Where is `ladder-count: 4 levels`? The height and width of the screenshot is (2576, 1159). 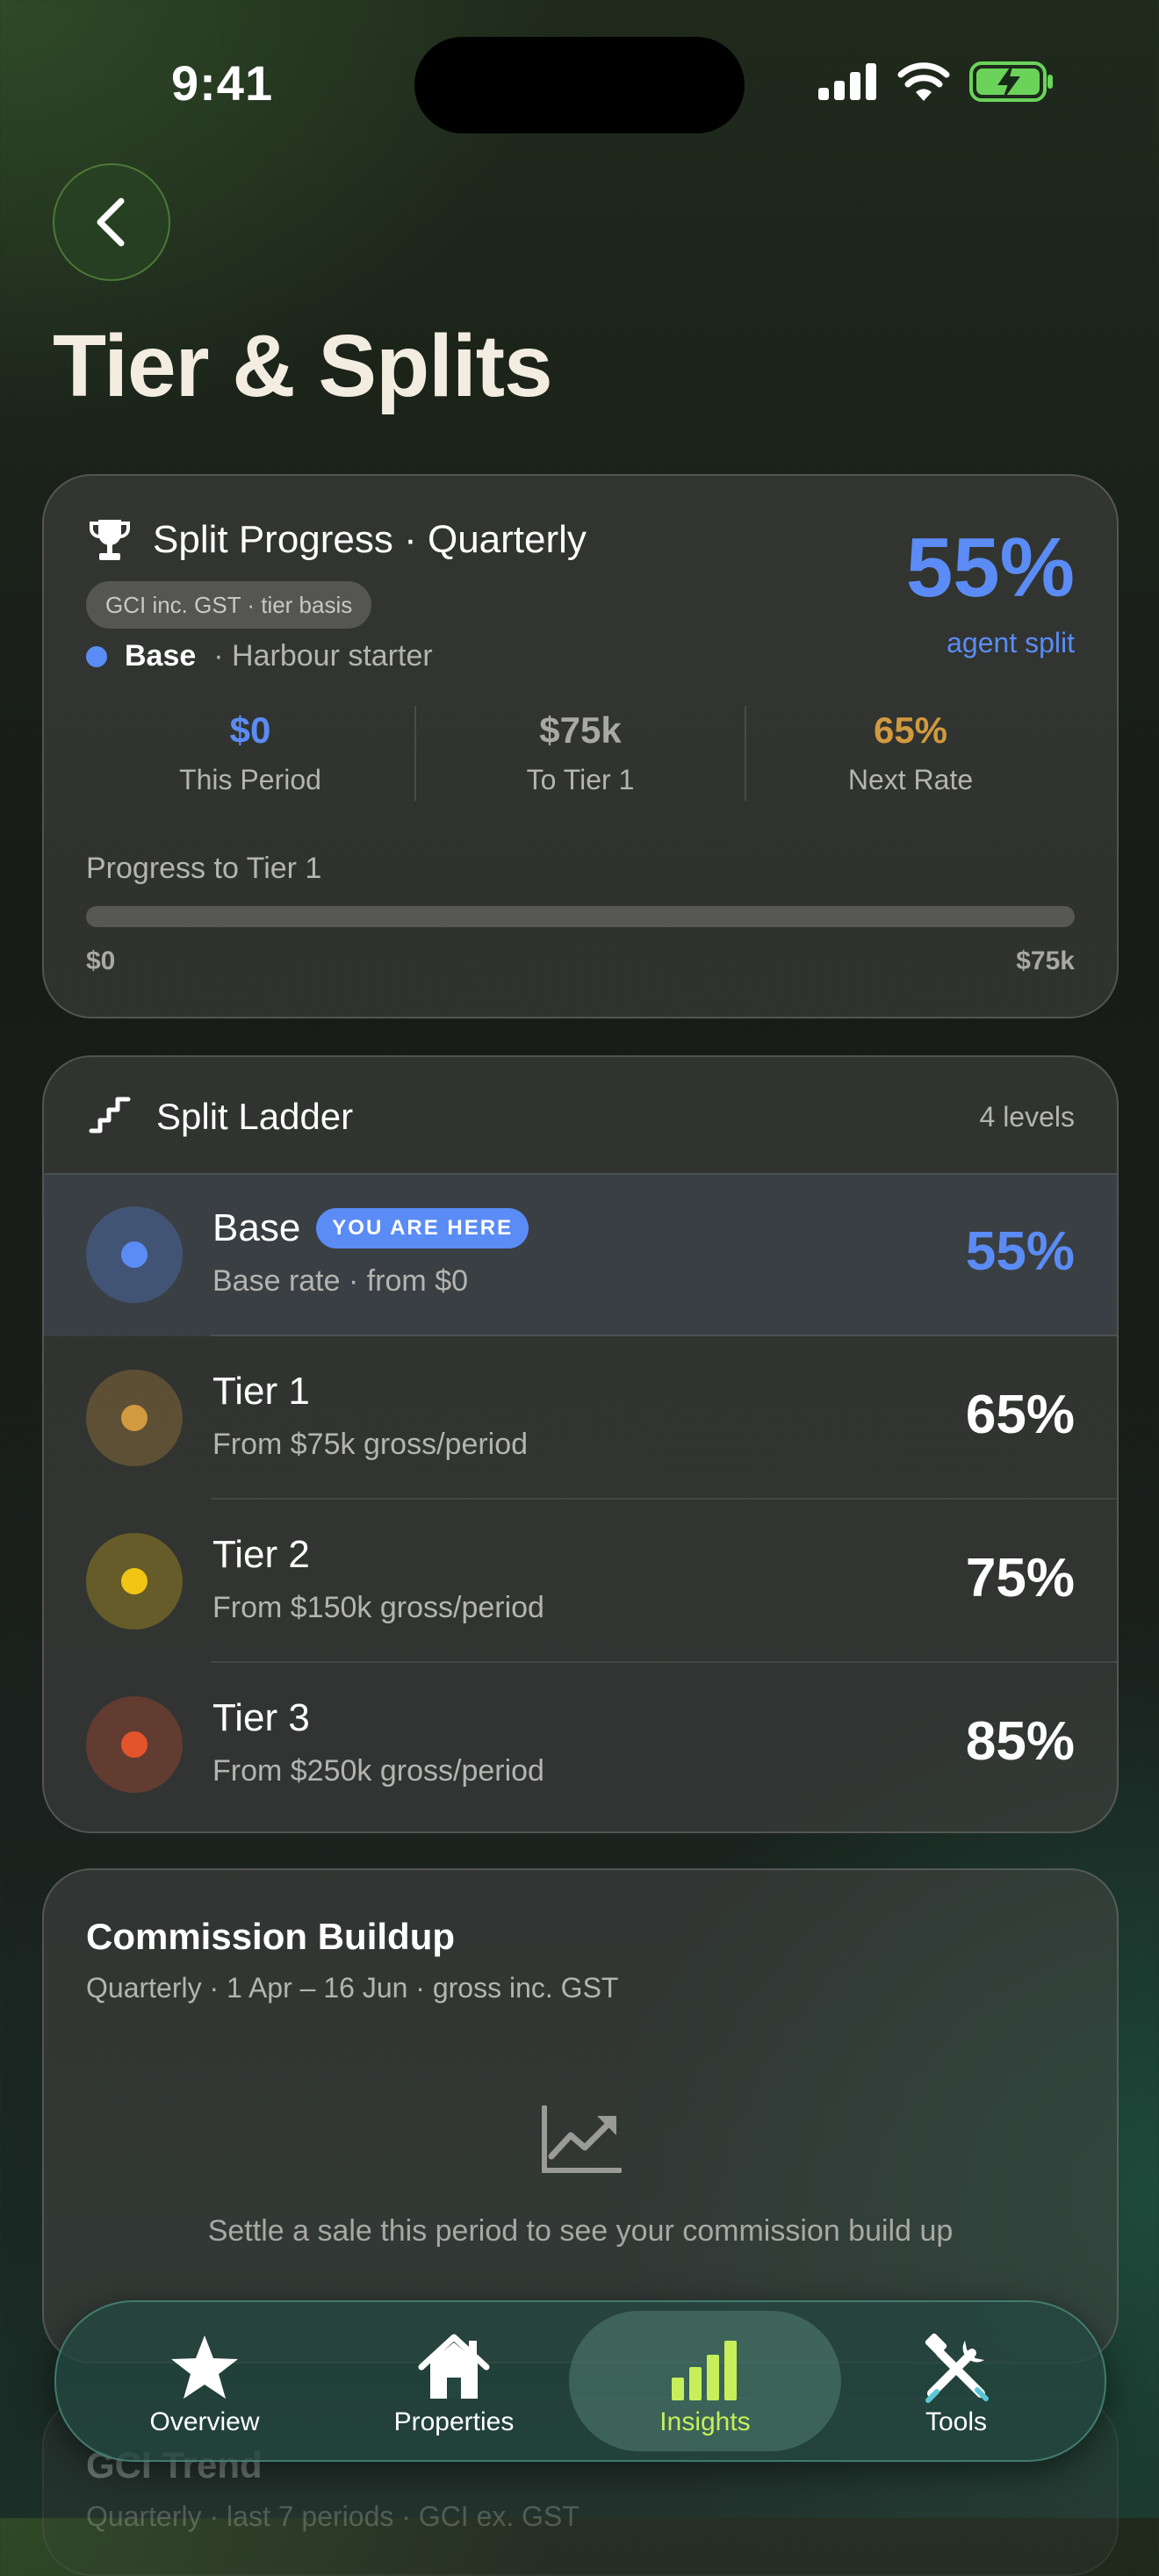
ladder-count: 4 levels is located at coordinates (1027, 1117).